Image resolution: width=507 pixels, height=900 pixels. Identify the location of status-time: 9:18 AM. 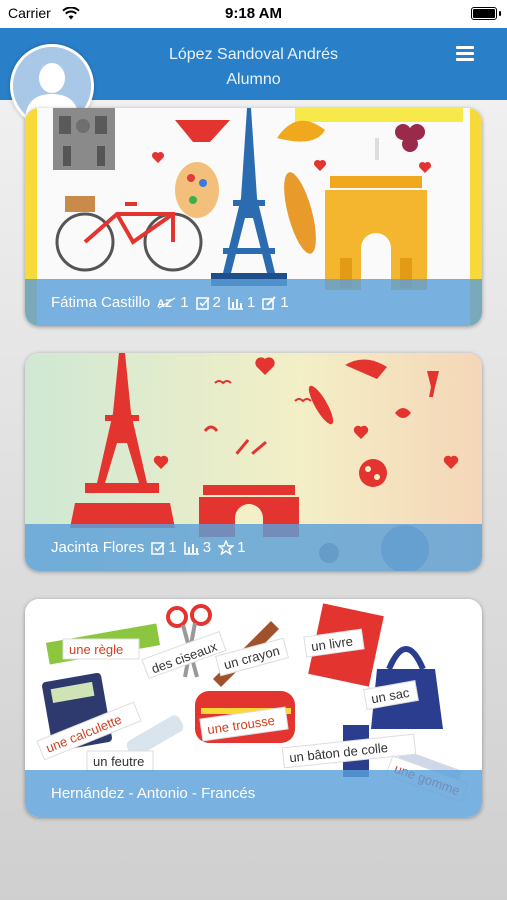
(253, 13).